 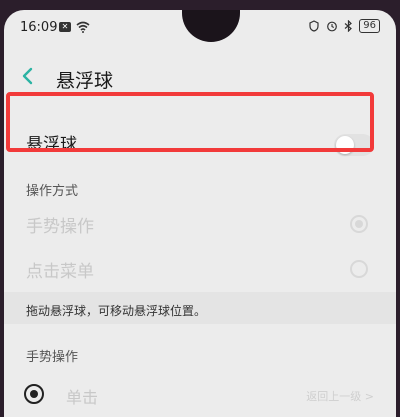 I want to click on hint-text: 拖动悬浮球，可移动悬浮球位置。, so click(x=116, y=311).